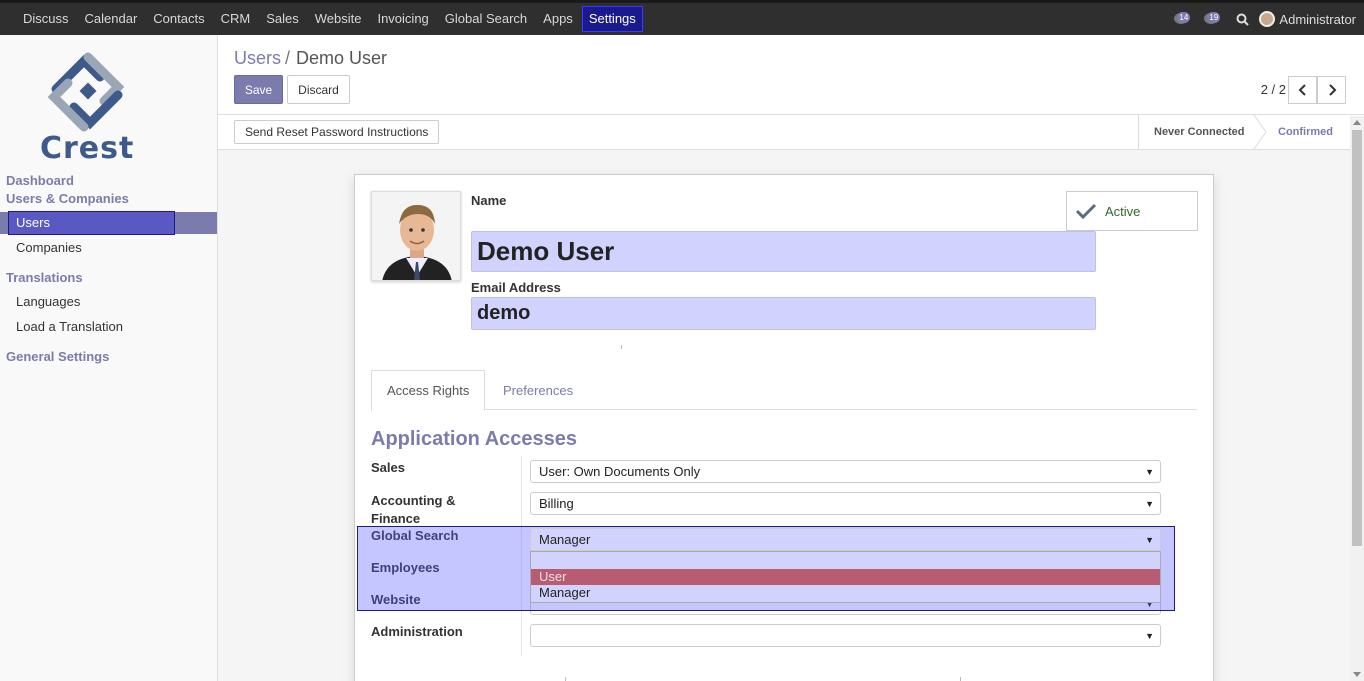 The height and width of the screenshot is (681, 1364). I want to click on form-tabs: Access Rights Preferences, so click(784, 390).